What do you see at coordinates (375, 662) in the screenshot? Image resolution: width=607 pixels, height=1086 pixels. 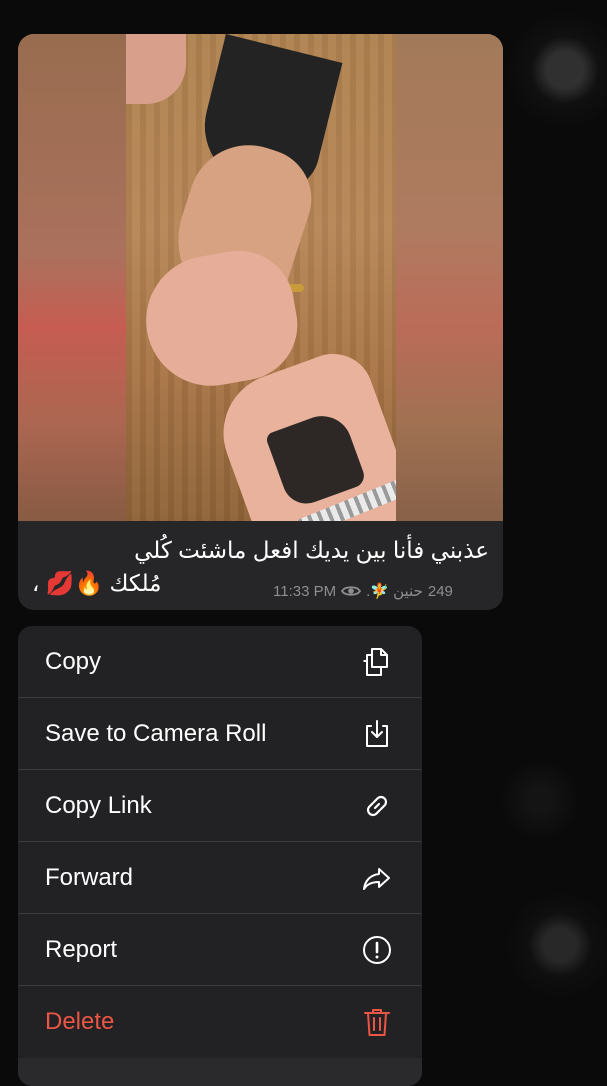 I see `copy-icon` at bounding box center [375, 662].